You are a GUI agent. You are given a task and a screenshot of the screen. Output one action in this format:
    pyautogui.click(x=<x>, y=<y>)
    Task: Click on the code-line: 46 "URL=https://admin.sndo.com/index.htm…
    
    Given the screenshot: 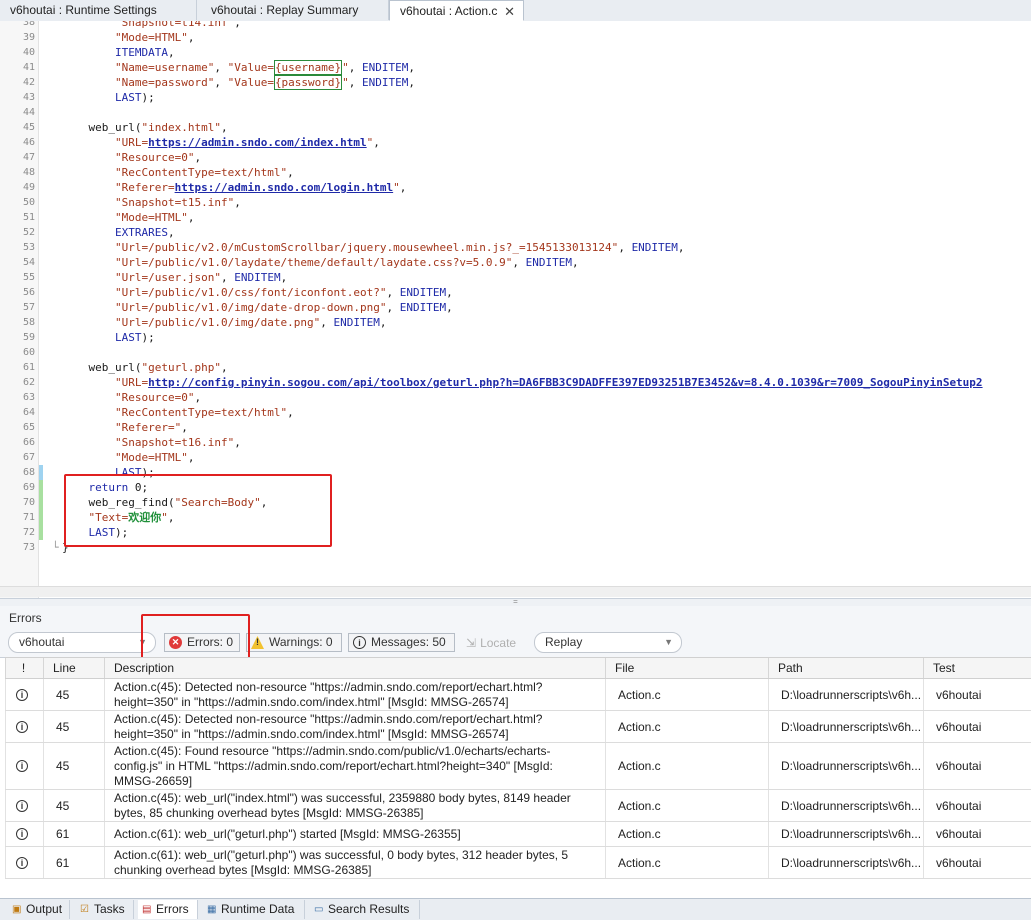 What is the action you would take?
    pyautogui.click(x=515, y=142)
    